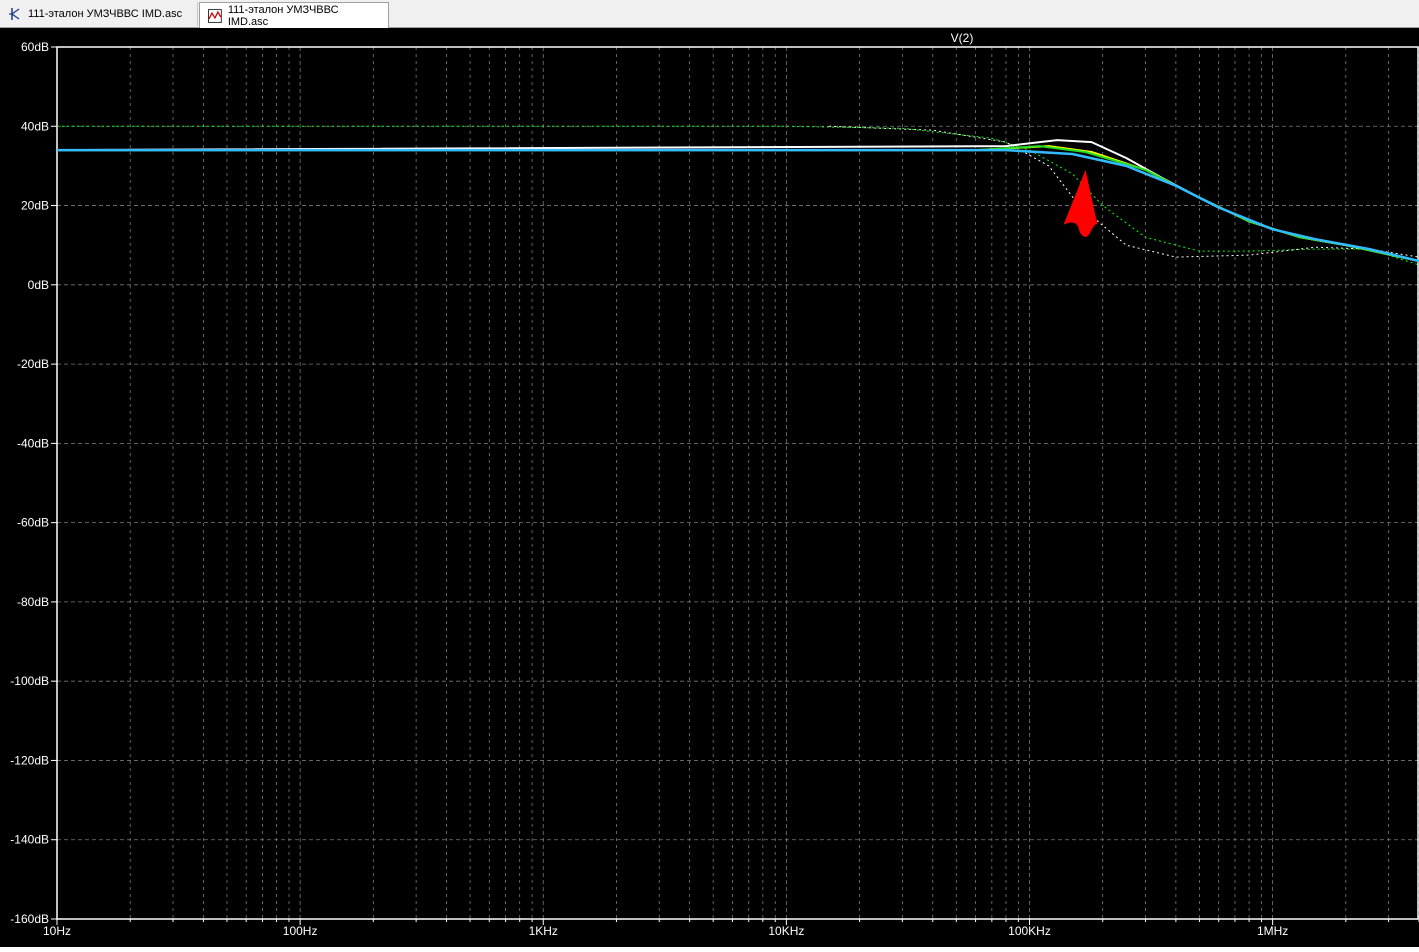 Image resolution: width=1419 pixels, height=952 pixels. Describe the element at coordinates (33, 523) in the screenshot. I see `y-tick-label: -60dB` at that location.